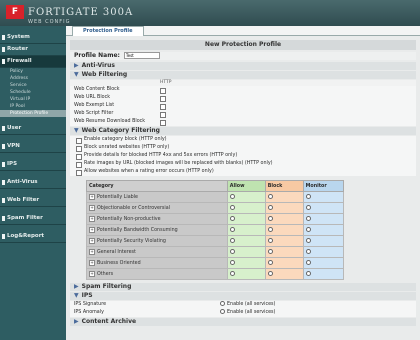 The height and width of the screenshot is (340, 420). I want to click on section-web-filtering: ▼ Web Filtering, so click(243, 75).